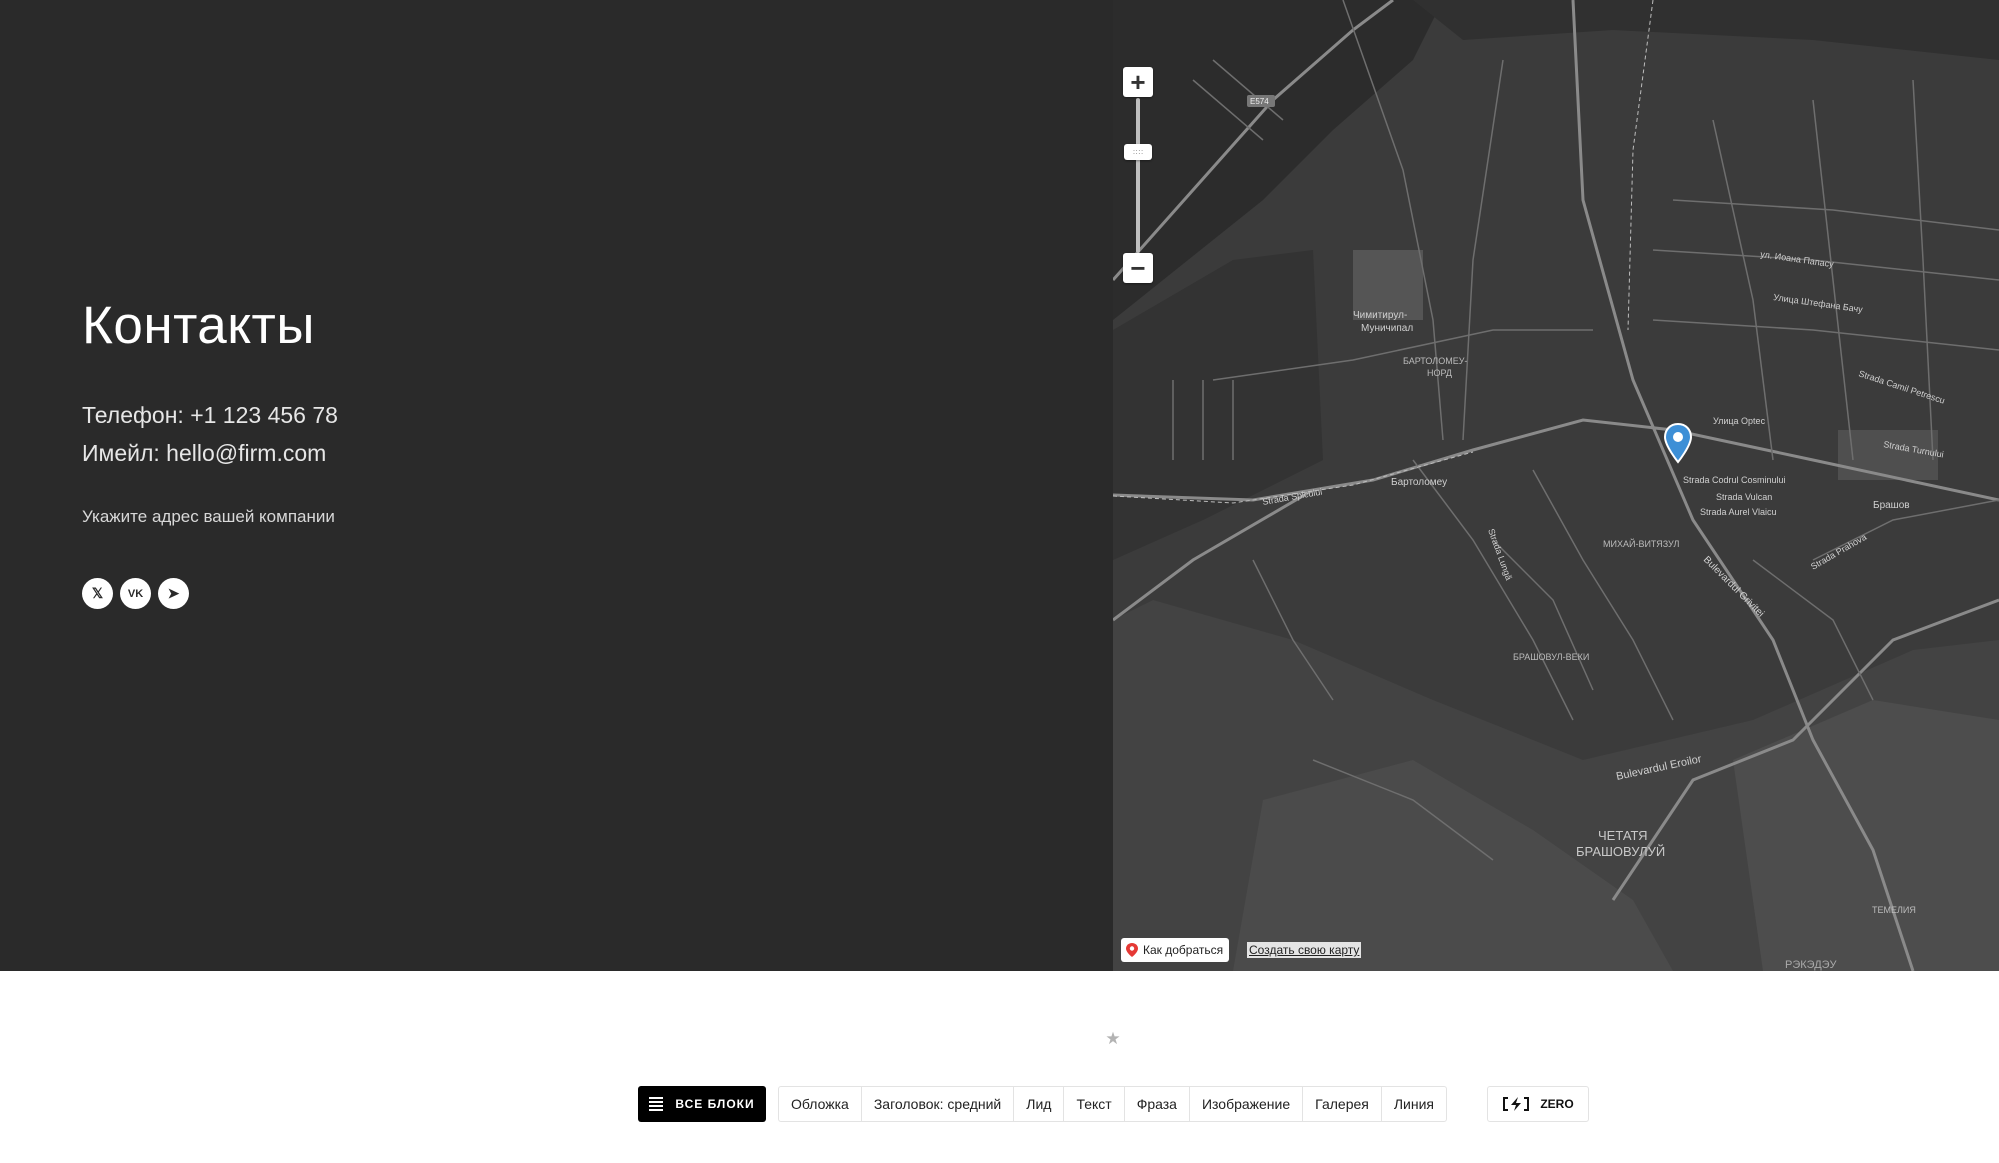  What do you see at coordinates (1132, 950) in the screenshot?
I see `route-pin-icon` at bounding box center [1132, 950].